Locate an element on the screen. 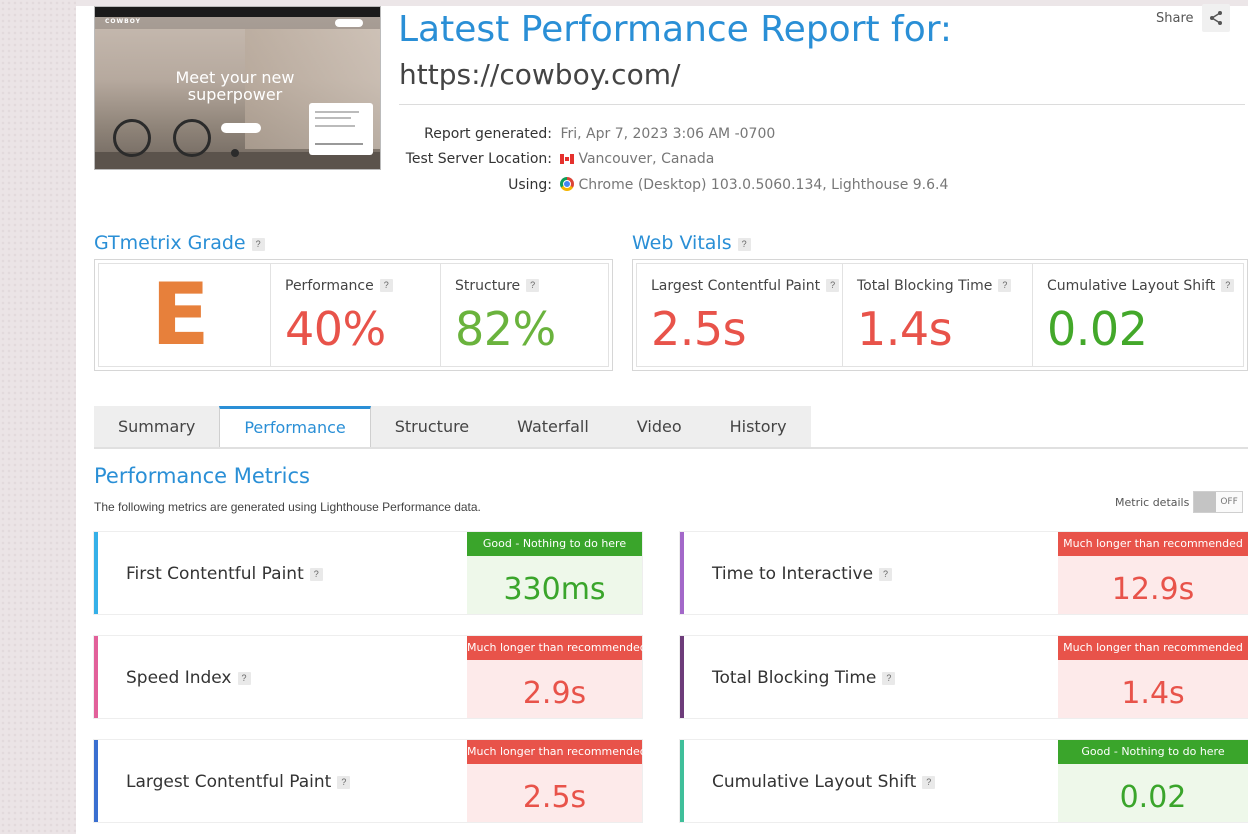  site-screenshot-thumbnail: COWBOY Meet your new superpower is located at coordinates (237, 88).